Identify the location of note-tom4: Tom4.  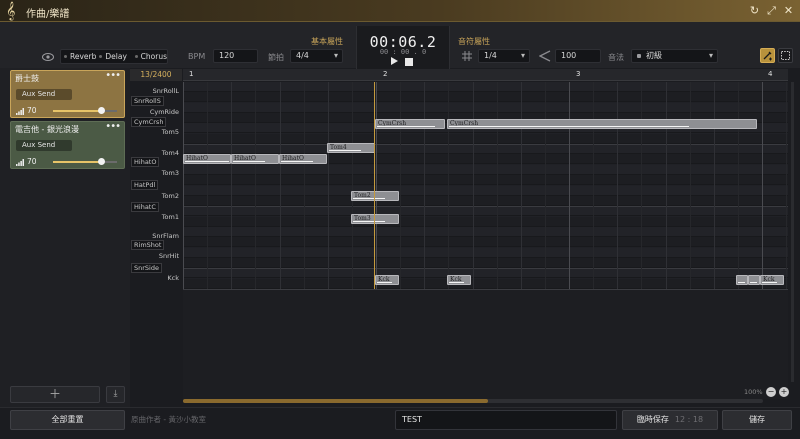
(351, 148).